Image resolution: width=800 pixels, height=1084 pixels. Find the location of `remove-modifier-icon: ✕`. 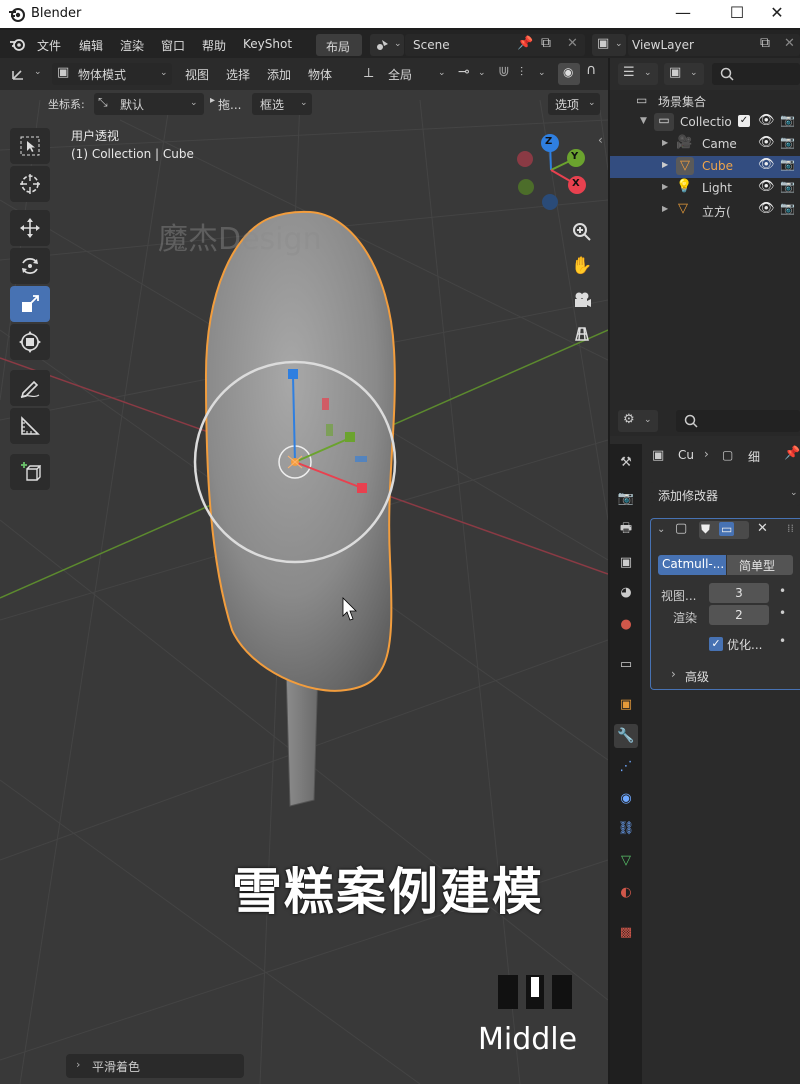

remove-modifier-icon: ✕ is located at coordinates (762, 528).